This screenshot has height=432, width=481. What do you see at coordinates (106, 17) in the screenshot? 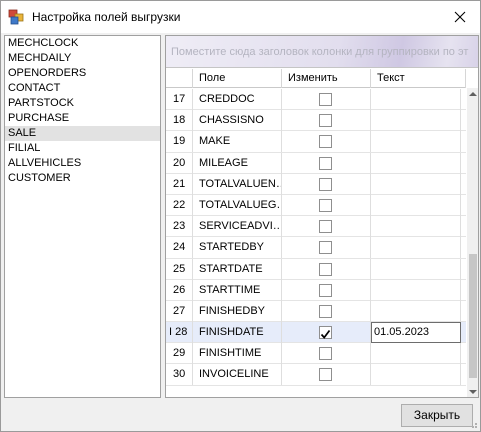
I see `window-title: Настройка полей выгрузки` at bounding box center [106, 17].